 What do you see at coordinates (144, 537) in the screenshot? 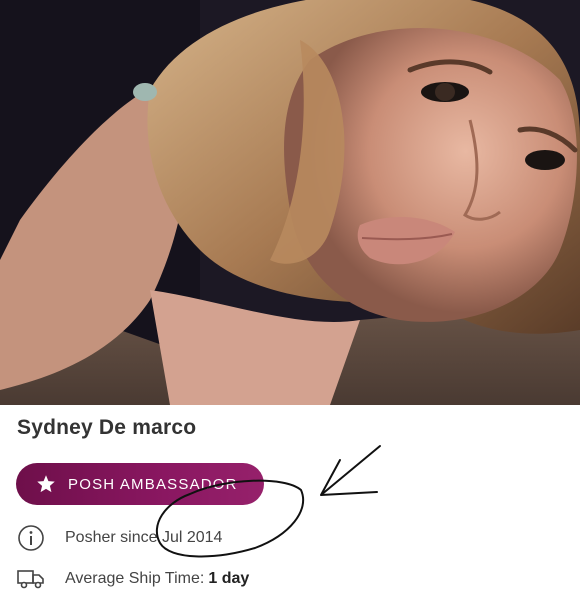
I see `posher-since-text: Posher since Jul 2014` at bounding box center [144, 537].